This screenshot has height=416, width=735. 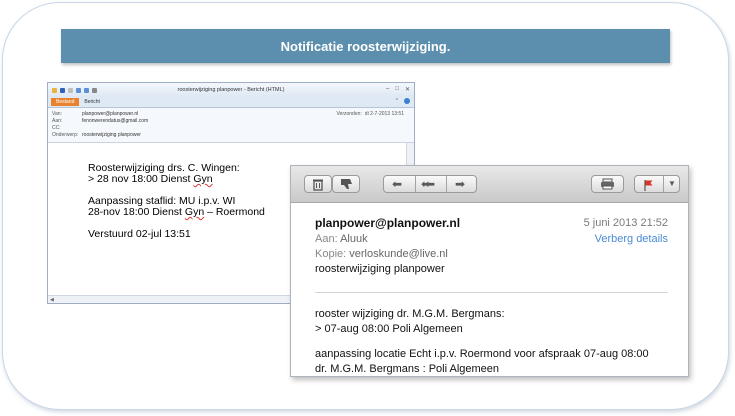 What do you see at coordinates (234, 212) in the screenshot?
I see `body-text: – Roermond` at bounding box center [234, 212].